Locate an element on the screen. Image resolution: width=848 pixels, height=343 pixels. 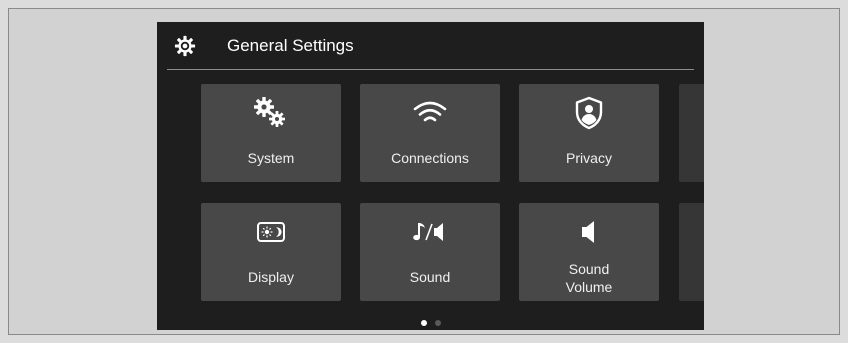
tile-label: Sound is located at coordinates (430, 277).